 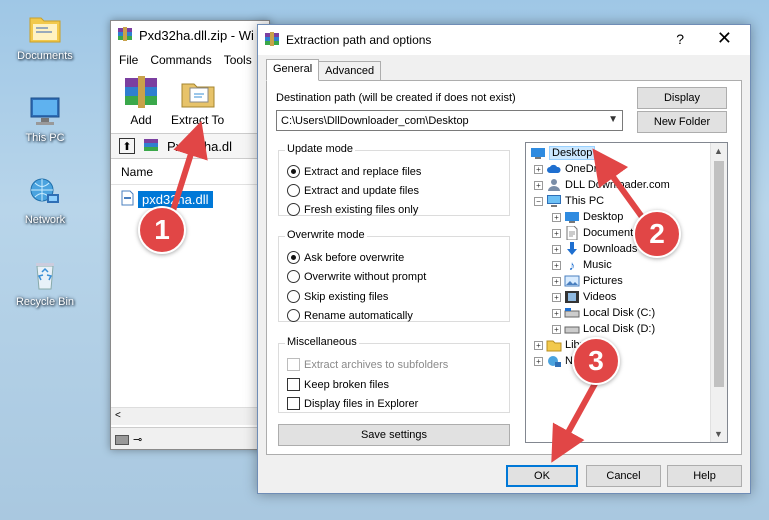 What do you see at coordinates (582, 265) in the screenshot?
I see `tree-item-music: + ♪ Music` at bounding box center [582, 265].